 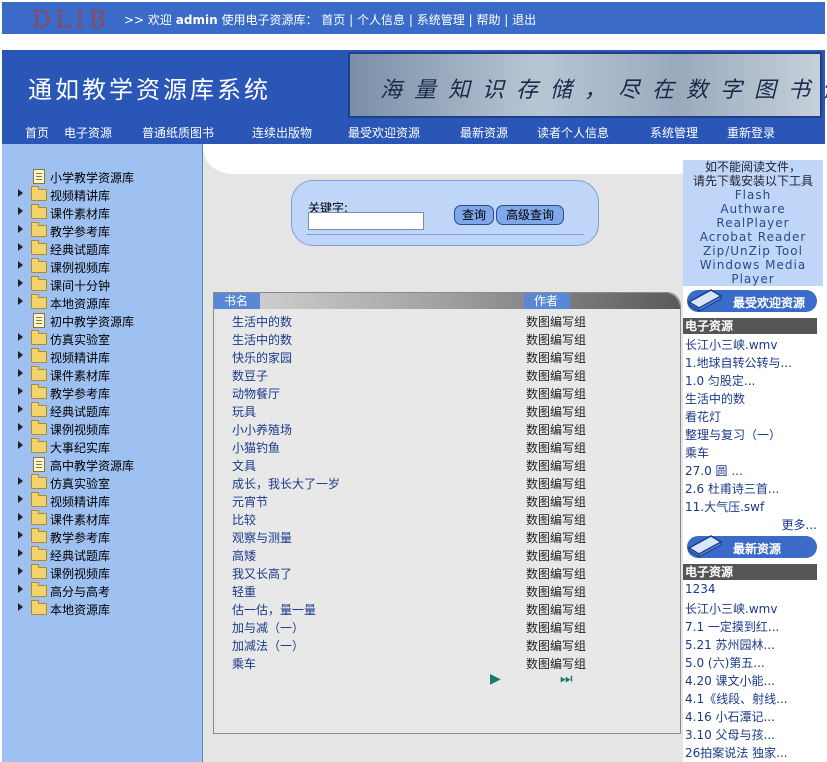 I want to click on nav-popular: 最受欢迎资源, so click(x=384, y=132).